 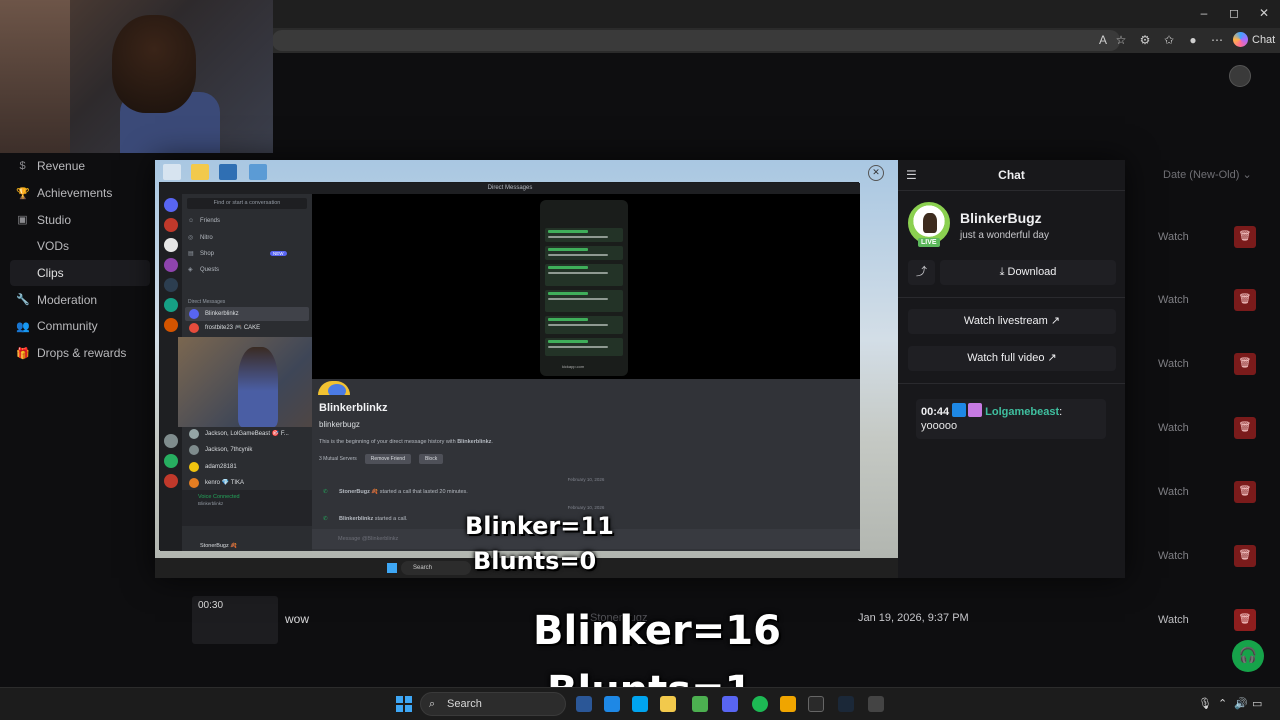 What do you see at coordinates (1145, 40) in the screenshot?
I see `extensions-icon: ⚙` at bounding box center [1145, 40].